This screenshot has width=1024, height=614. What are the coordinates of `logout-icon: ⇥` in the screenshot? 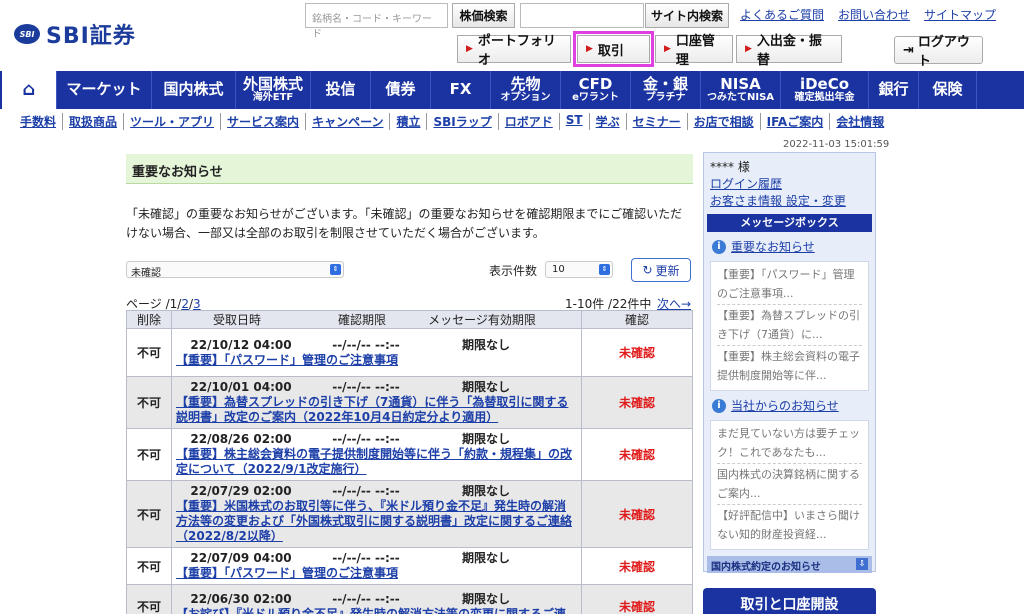 It's located at (908, 50).